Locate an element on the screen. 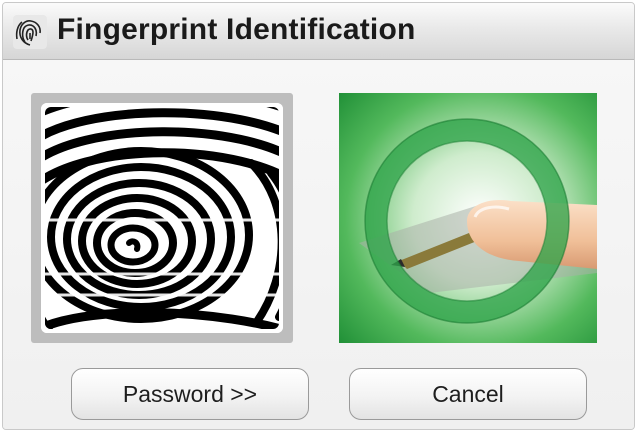  title-bar: Fingerprint Identification is located at coordinates (318, 31).